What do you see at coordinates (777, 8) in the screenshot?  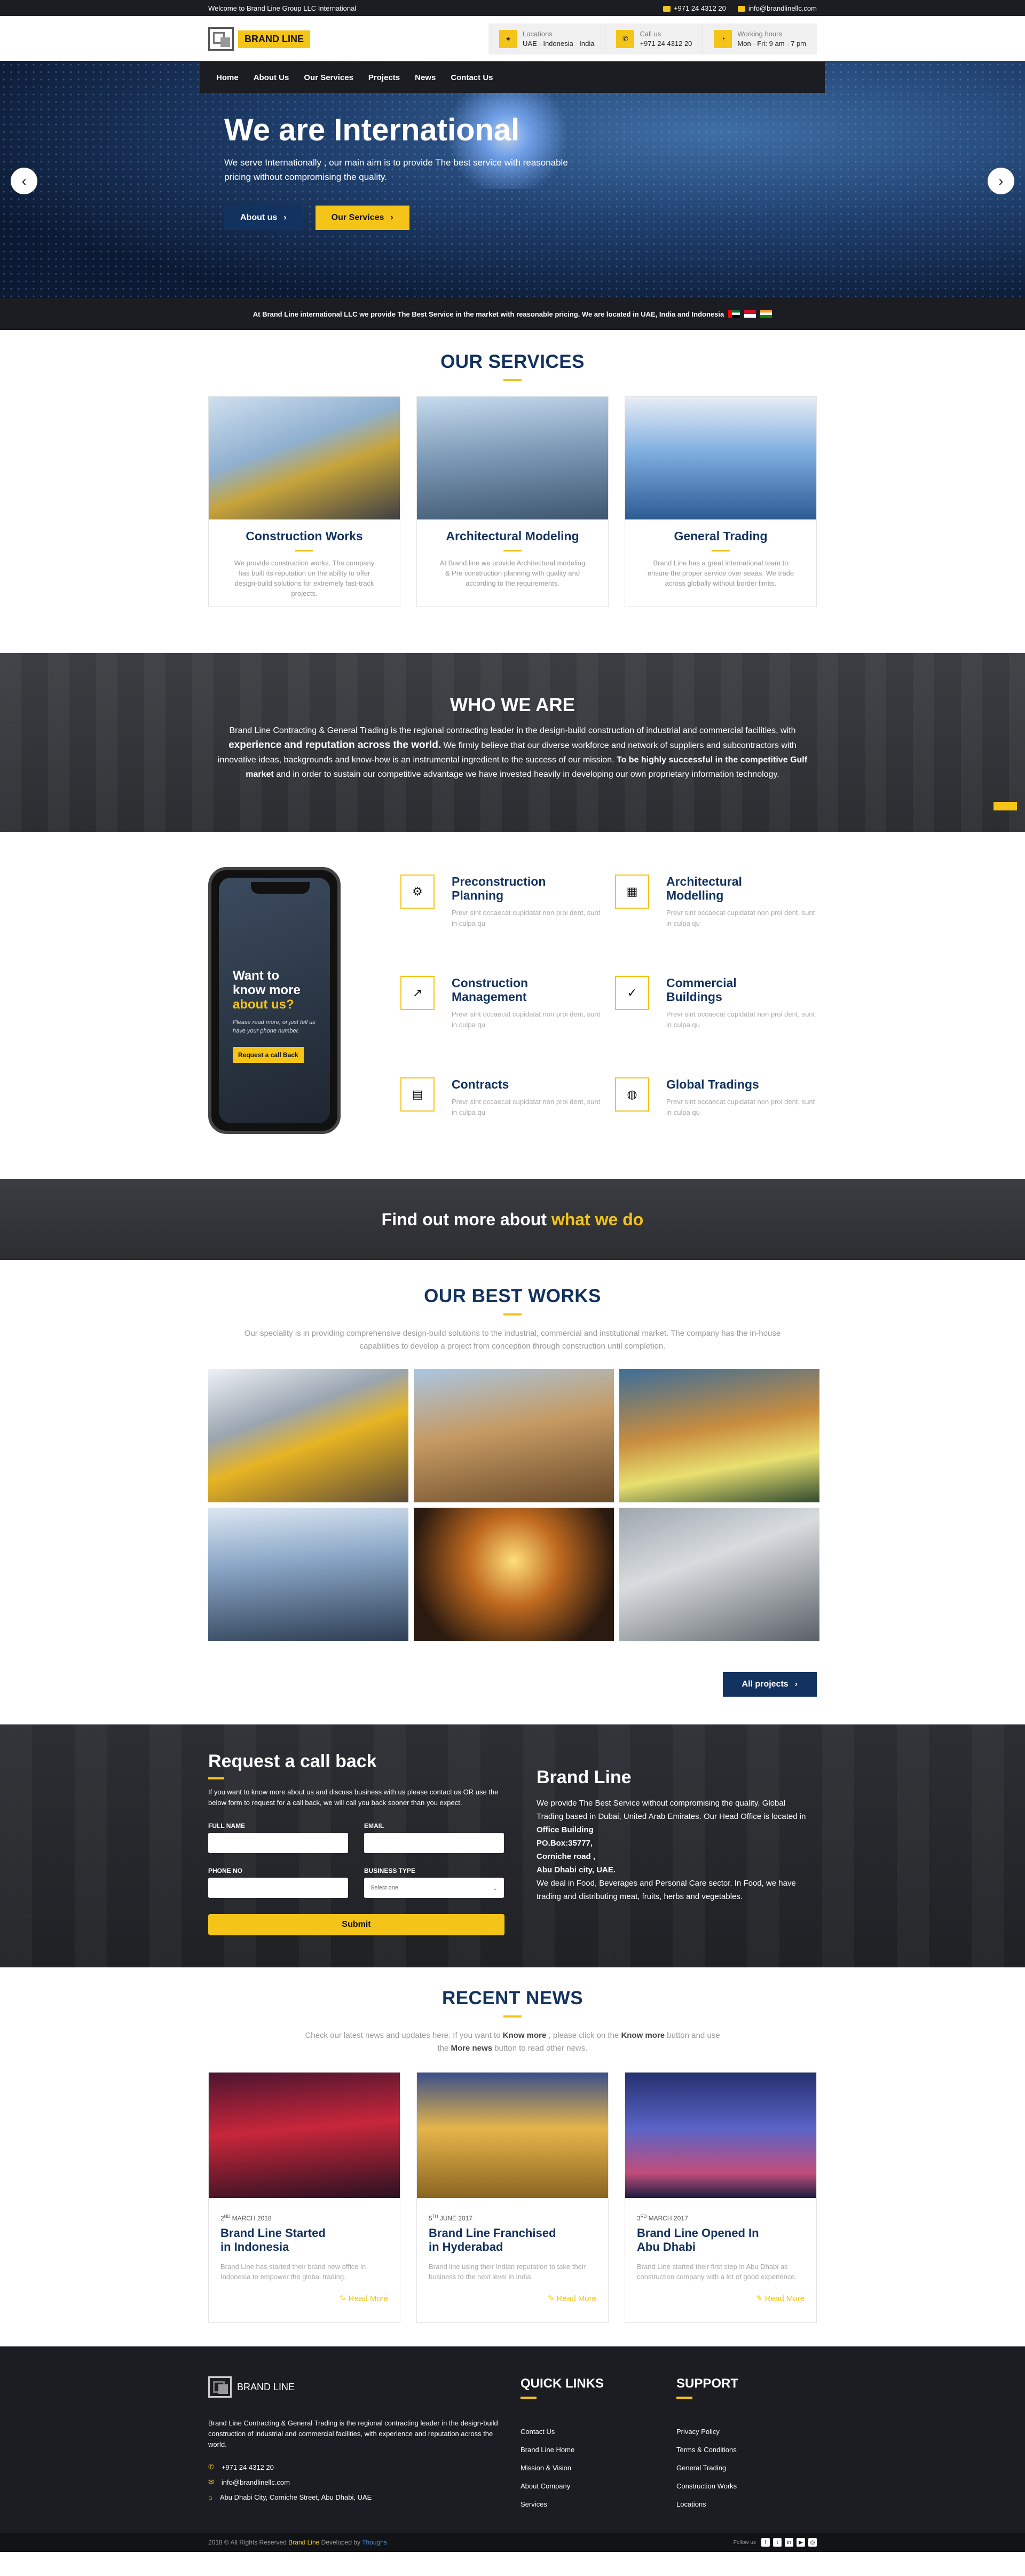 I see `topbar-email: info@brandlinellc.com` at bounding box center [777, 8].